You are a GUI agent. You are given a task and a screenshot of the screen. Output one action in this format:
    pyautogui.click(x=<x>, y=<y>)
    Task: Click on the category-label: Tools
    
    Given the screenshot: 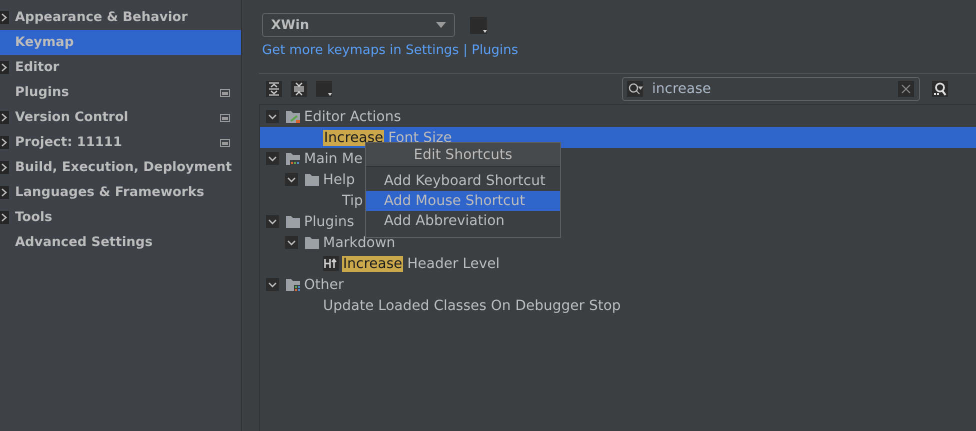 What is the action you would take?
    pyautogui.click(x=34, y=217)
    